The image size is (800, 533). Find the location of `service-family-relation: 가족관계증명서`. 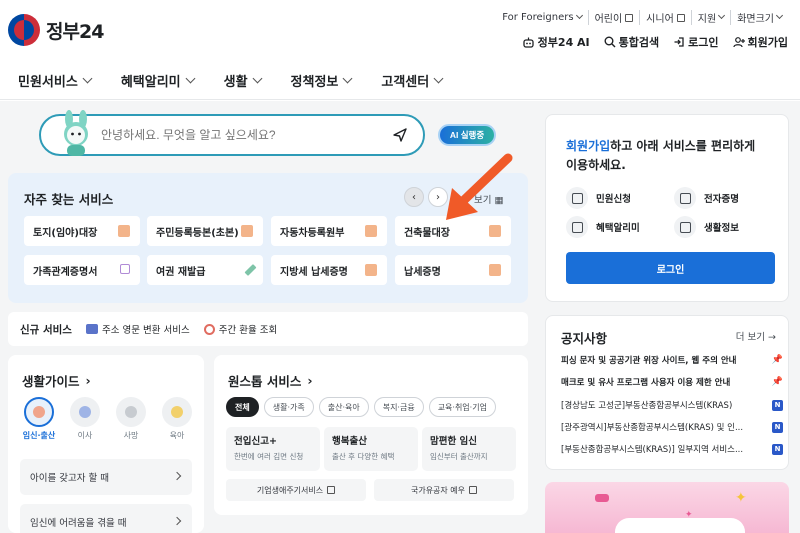

service-family-relation: 가족관계증명서 is located at coordinates (82, 270).